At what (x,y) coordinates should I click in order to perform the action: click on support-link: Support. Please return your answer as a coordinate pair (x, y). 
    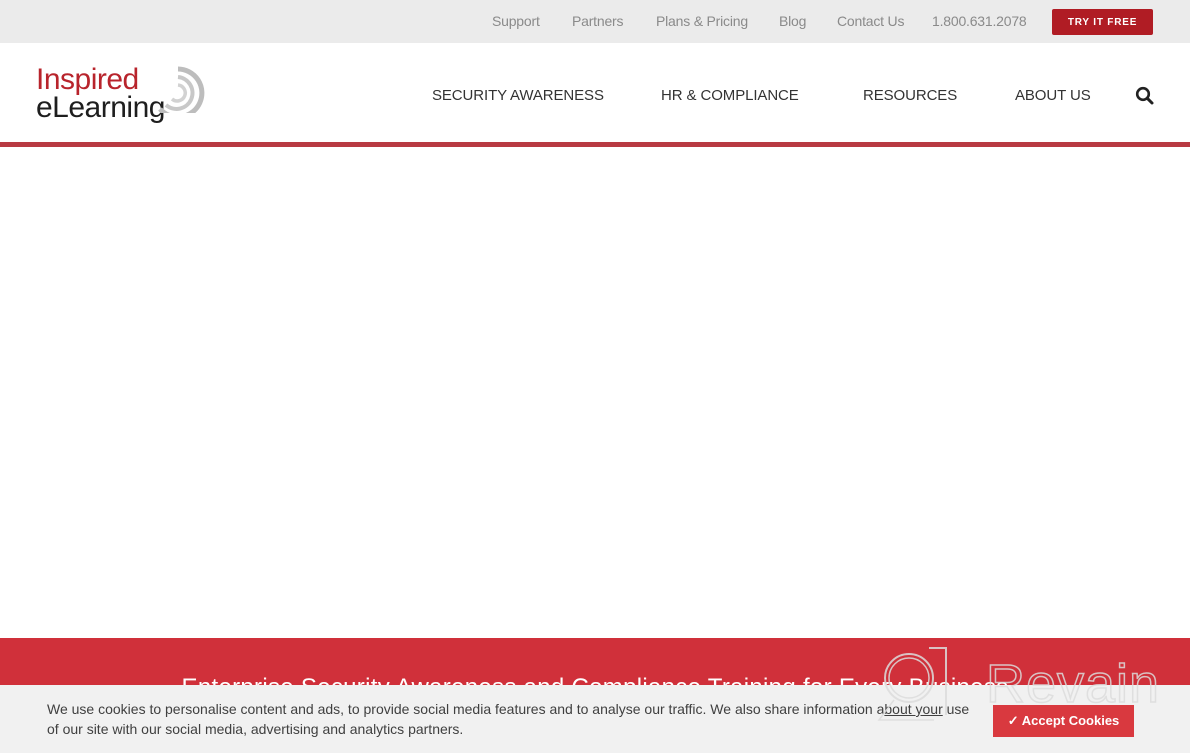
    Looking at the image, I should click on (516, 21).